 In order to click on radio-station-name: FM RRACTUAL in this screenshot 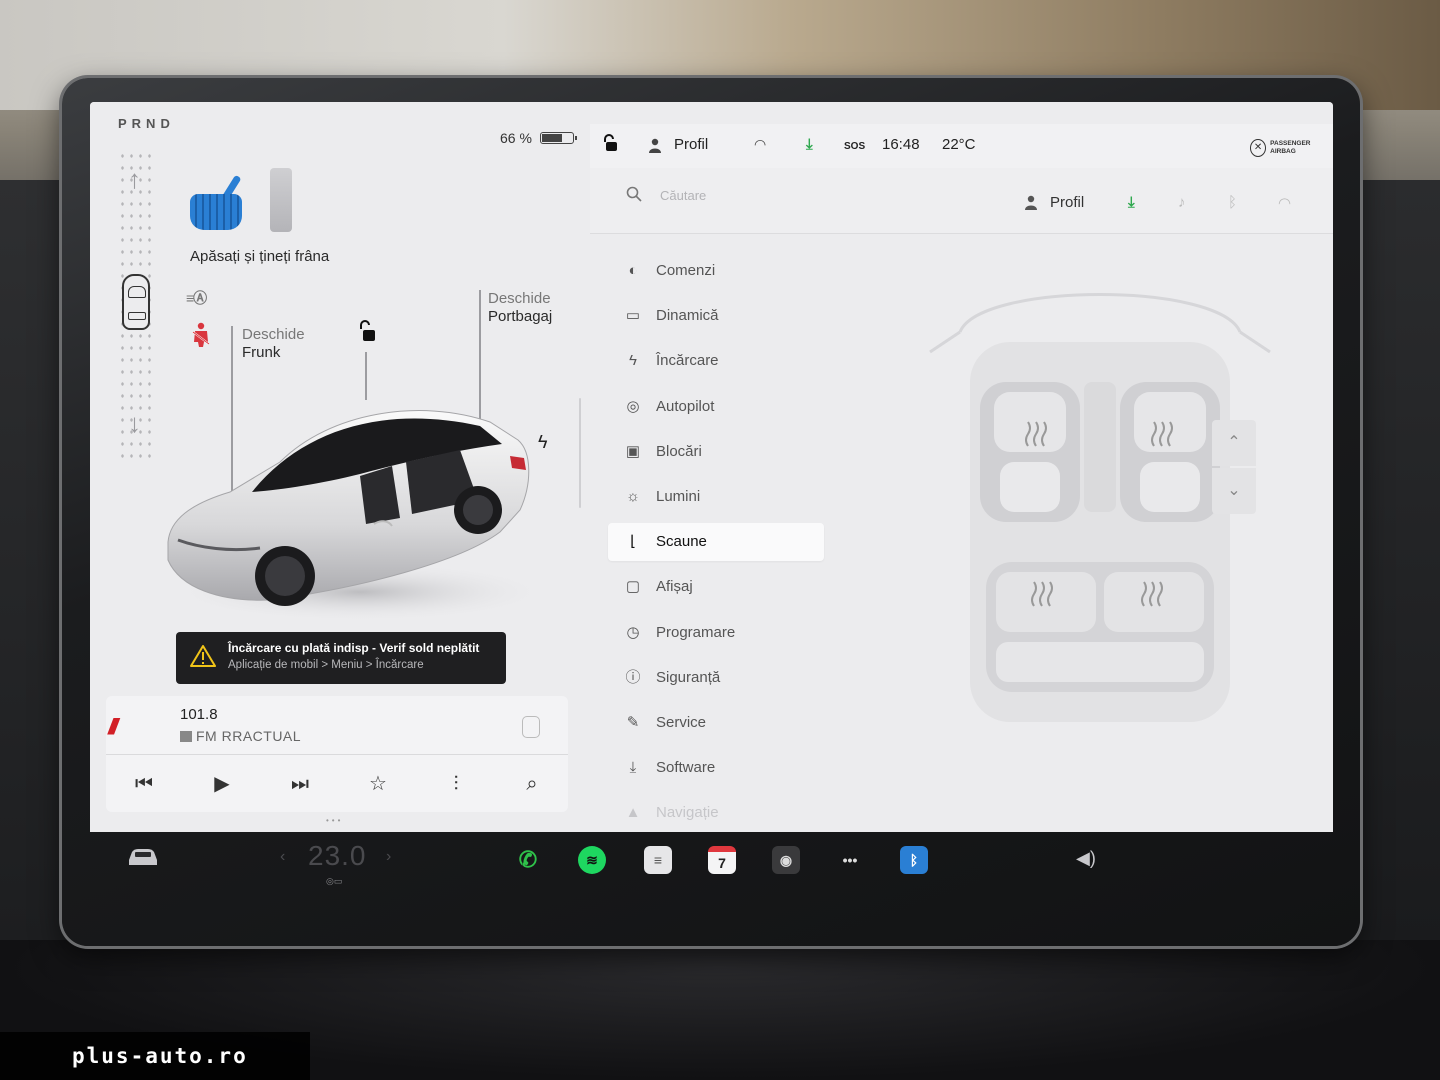, I will do `click(240, 736)`.